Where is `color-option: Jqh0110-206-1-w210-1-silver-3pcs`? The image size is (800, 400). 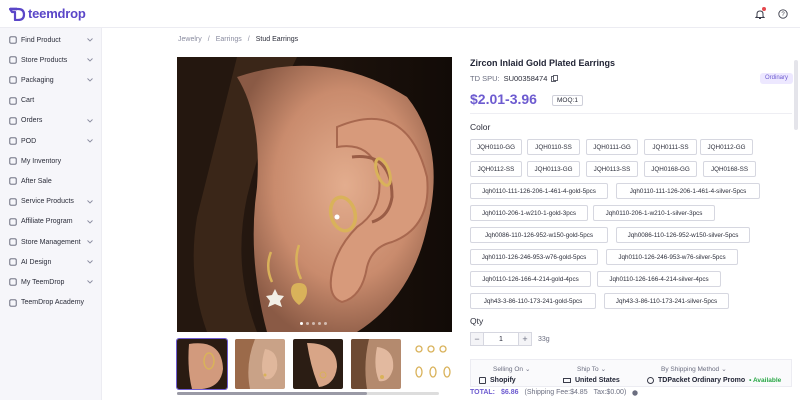 color-option: Jqh0110-206-1-w210-1-silver-3pcs is located at coordinates (654, 213).